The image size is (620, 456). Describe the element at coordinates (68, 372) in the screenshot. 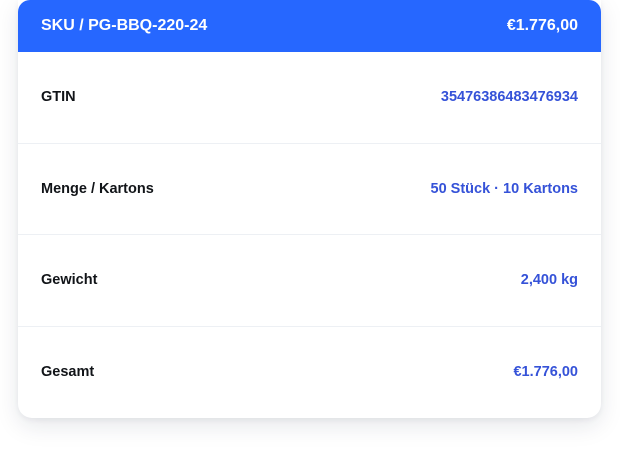

I see `row-label: Gesamt` at that location.